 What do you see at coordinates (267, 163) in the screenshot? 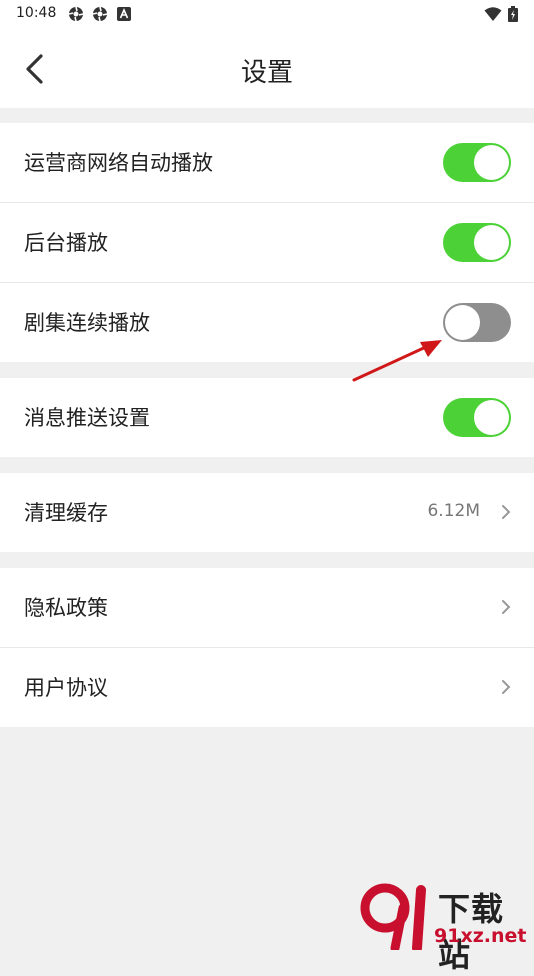
I see `setting-row-carrier-autoplay: 运营商网络自动播放` at bounding box center [267, 163].